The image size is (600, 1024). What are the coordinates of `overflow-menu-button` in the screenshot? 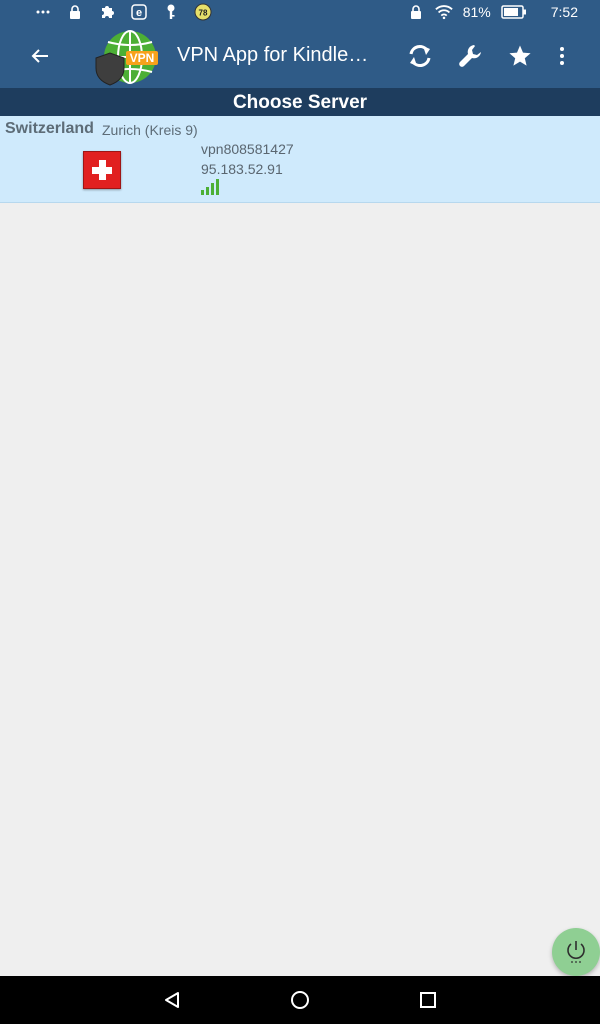 It's located at (562, 56).